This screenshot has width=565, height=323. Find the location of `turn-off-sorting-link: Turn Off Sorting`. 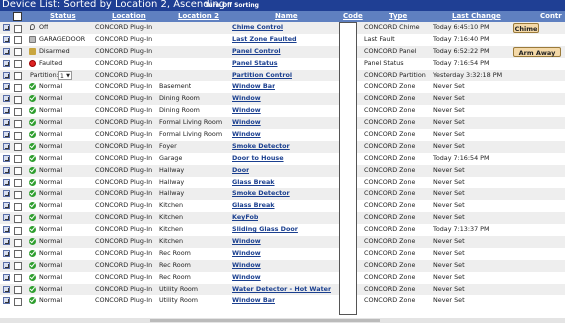

turn-off-sorting-link: Turn Off Sorting is located at coordinates (232, 5).